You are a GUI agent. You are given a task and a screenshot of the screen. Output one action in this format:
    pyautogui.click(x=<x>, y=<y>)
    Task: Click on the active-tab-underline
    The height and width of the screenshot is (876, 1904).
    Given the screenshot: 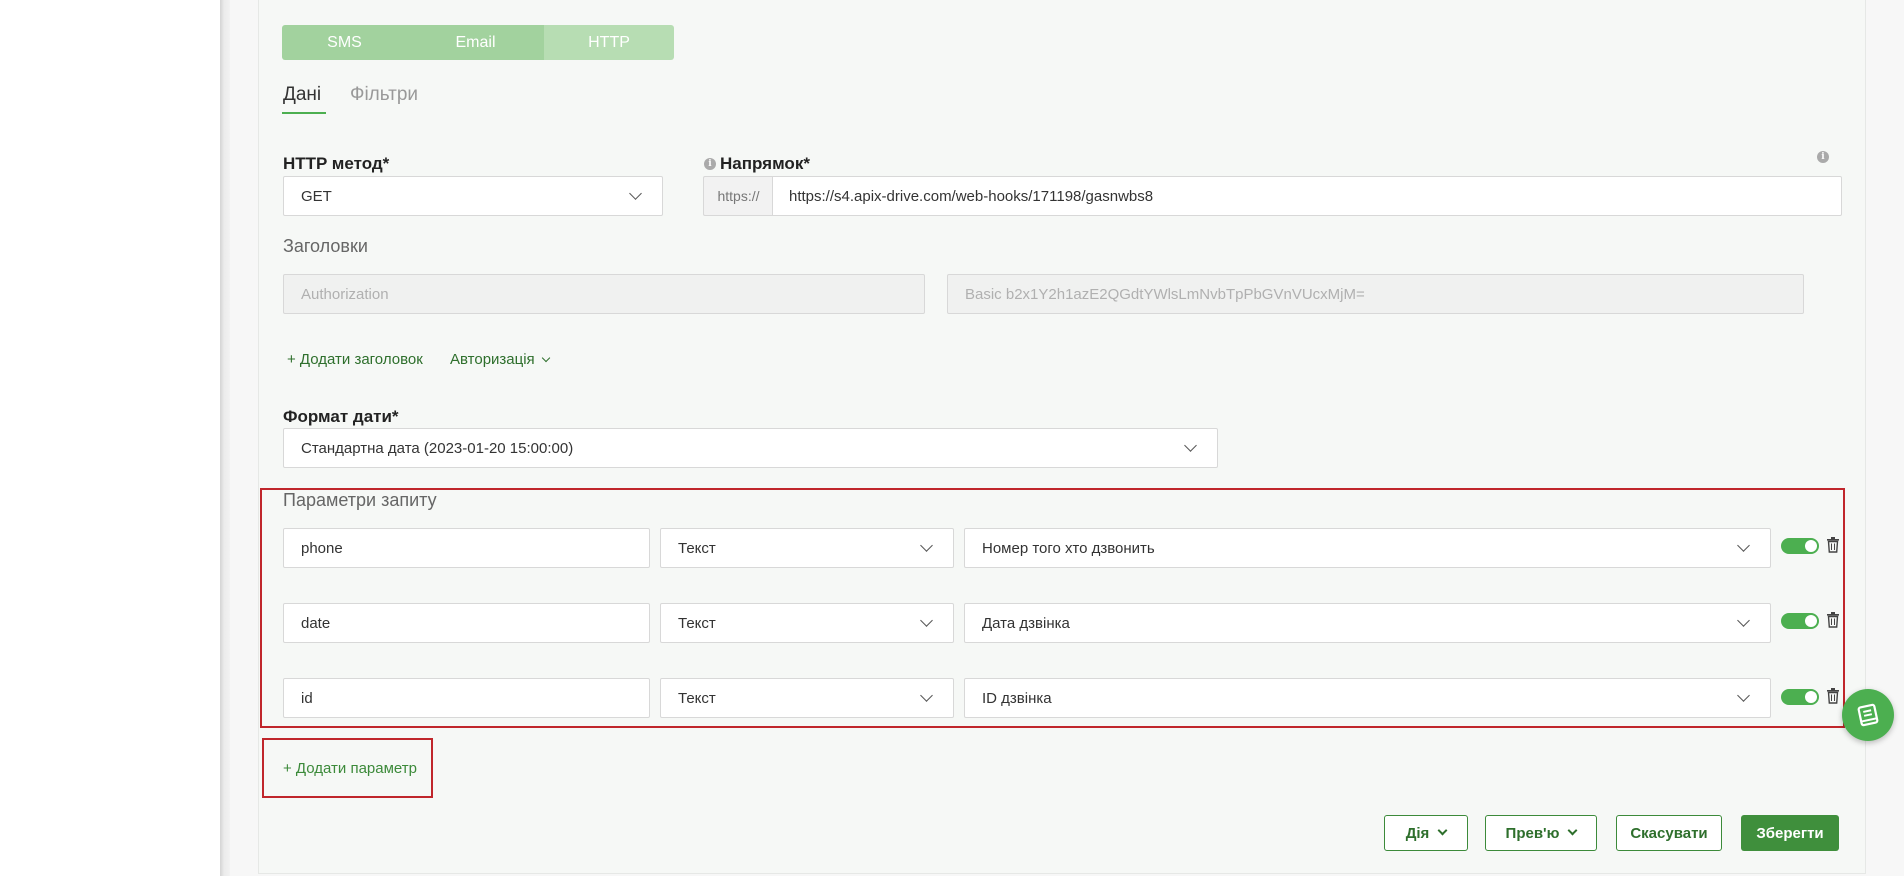 What is the action you would take?
    pyautogui.click(x=304, y=113)
    